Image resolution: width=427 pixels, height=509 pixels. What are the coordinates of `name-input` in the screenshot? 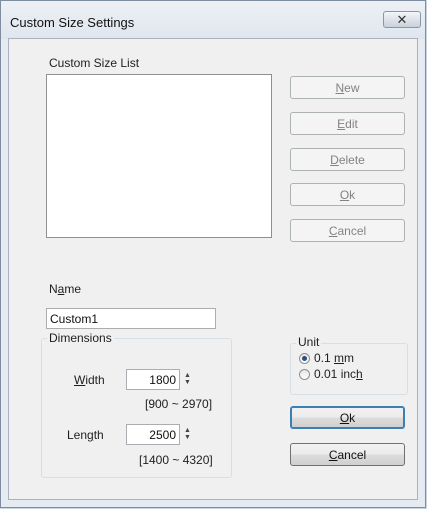 It's located at (131, 318).